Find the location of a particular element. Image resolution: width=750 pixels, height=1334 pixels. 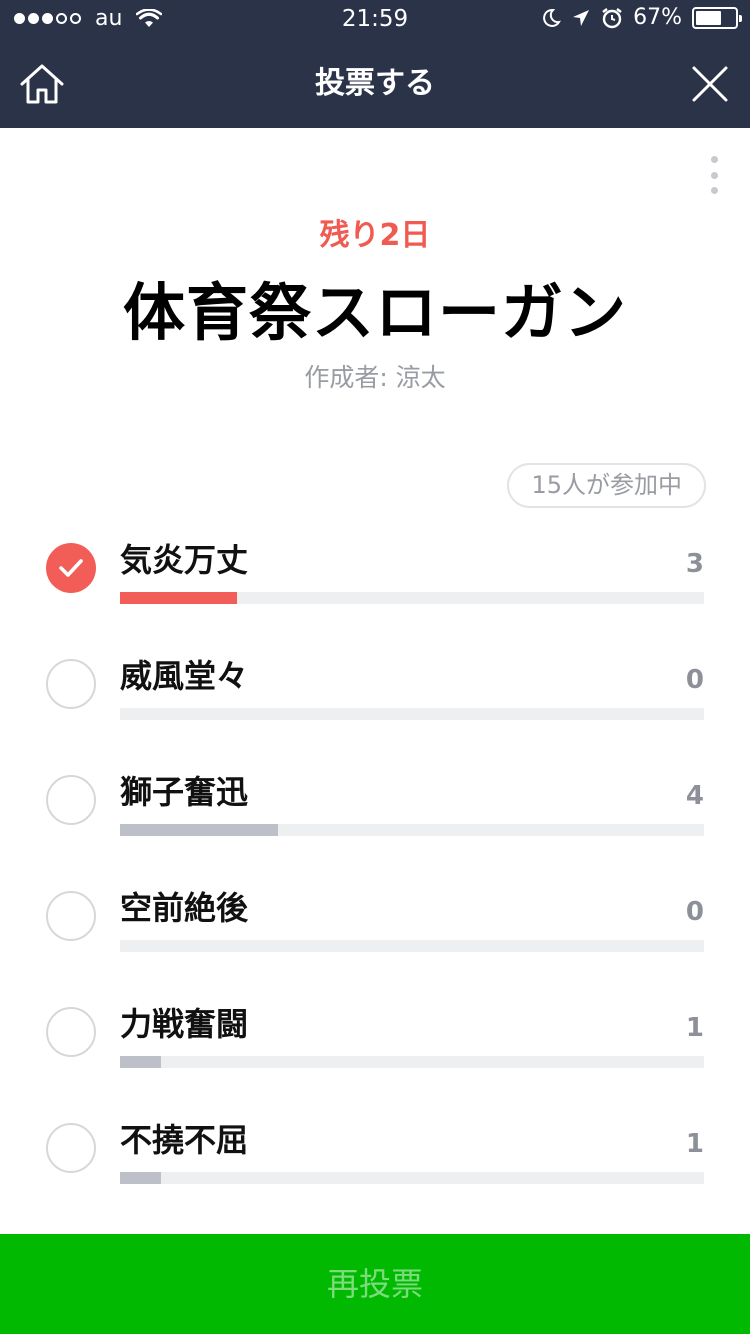

poll-option: 力戦奮闘 1 is located at coordinates (375, 1049).